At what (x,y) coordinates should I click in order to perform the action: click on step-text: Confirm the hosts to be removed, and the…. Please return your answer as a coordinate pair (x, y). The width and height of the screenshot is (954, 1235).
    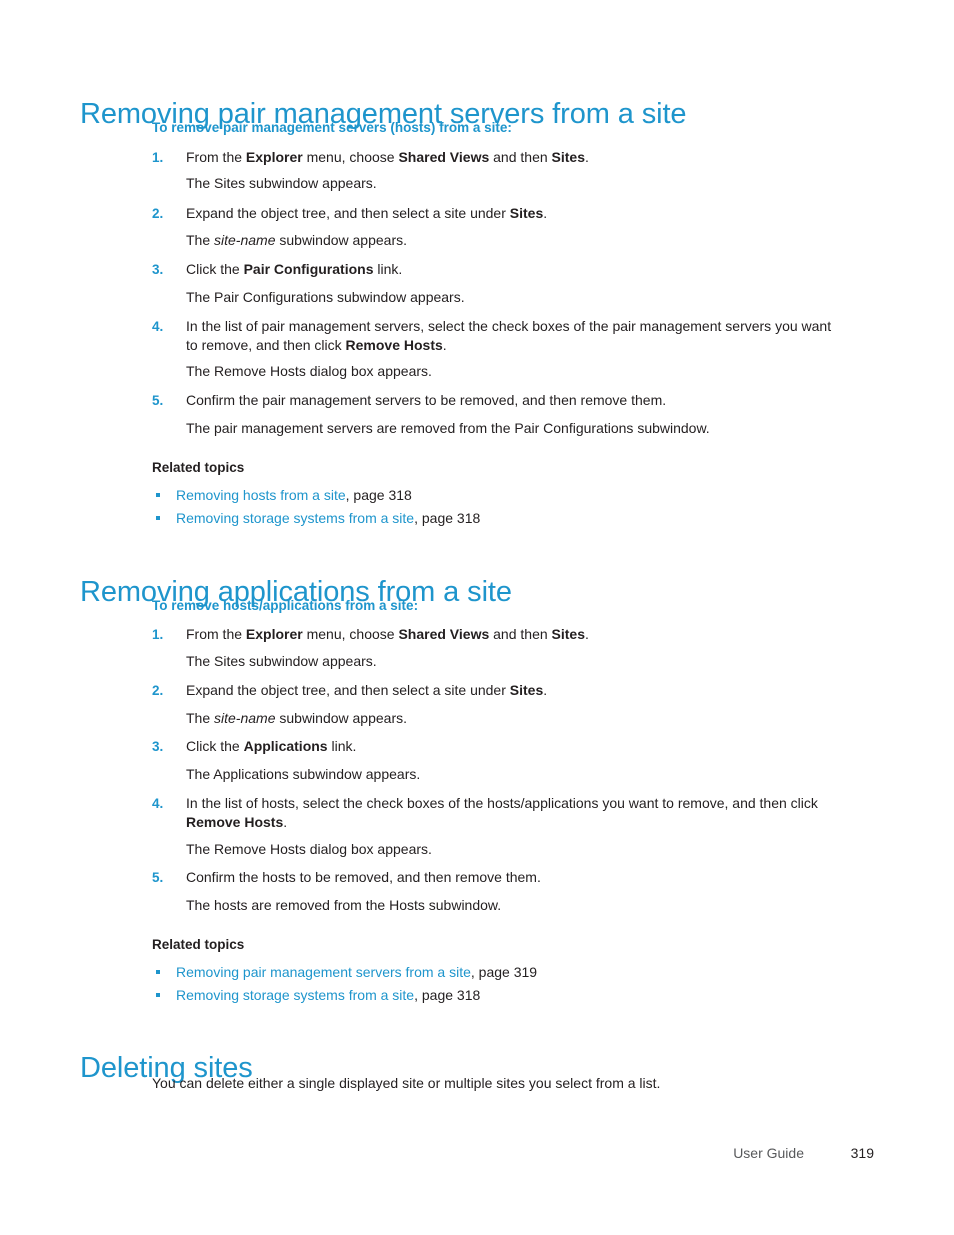
    Looking at the image, I should click on (363, 877).